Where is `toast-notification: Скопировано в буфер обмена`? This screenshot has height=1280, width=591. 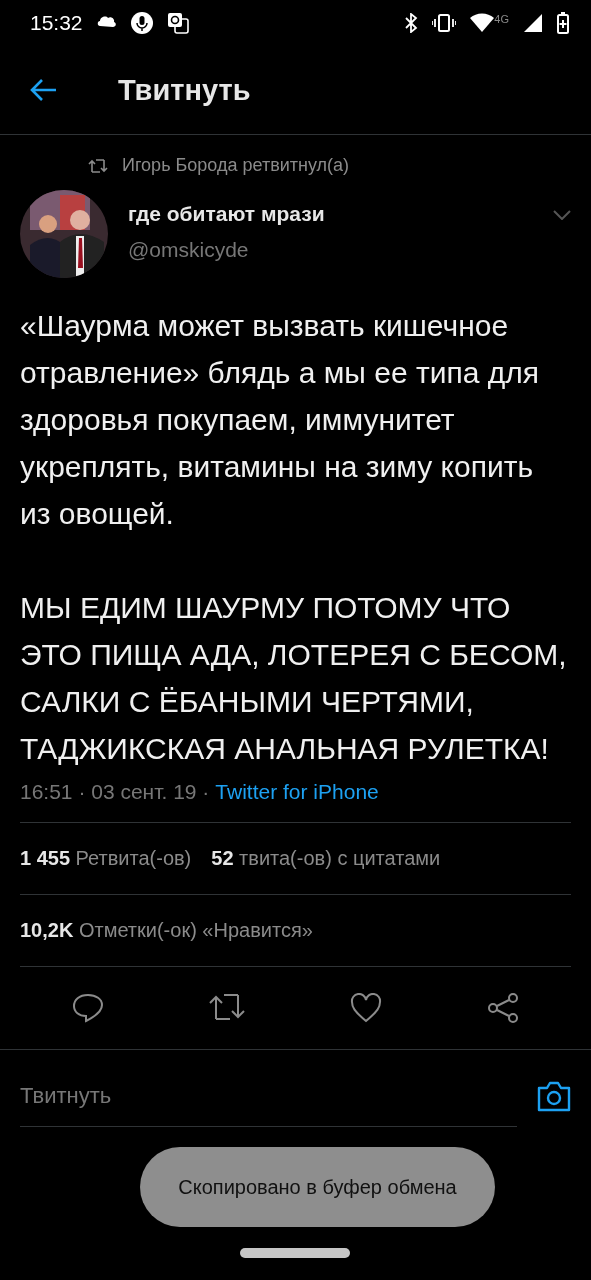
toast-notification: Скопировано в буфер обмена is located at coordinates (317, 1187).